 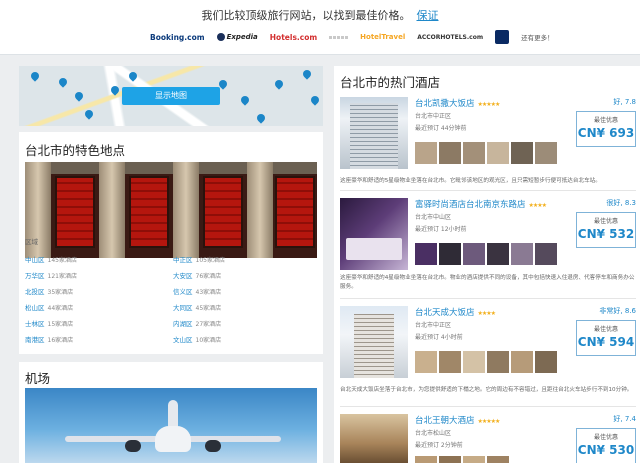 I want to click on hotel-name-link: 台北天成大饭店 ★★★★, so click(x=455, y=312).